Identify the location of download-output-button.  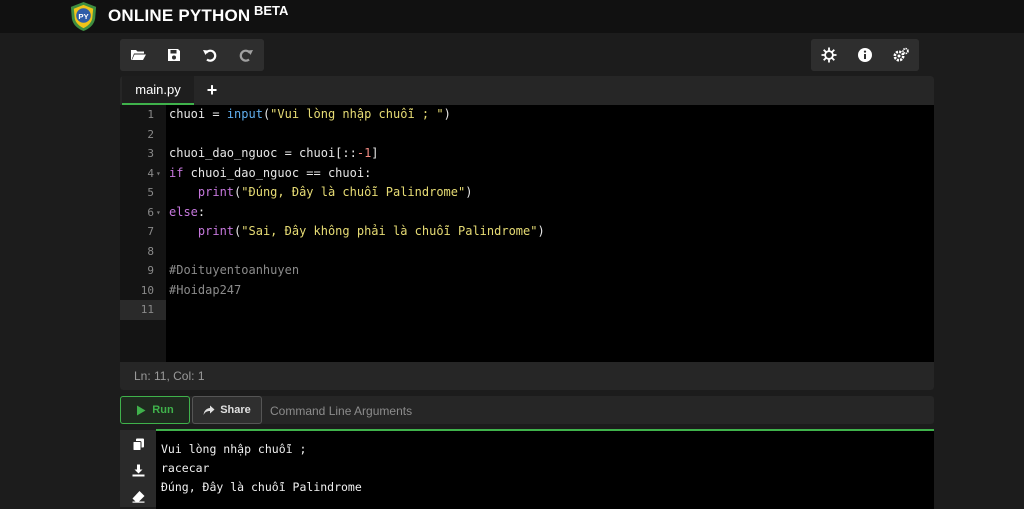
(138, 470).